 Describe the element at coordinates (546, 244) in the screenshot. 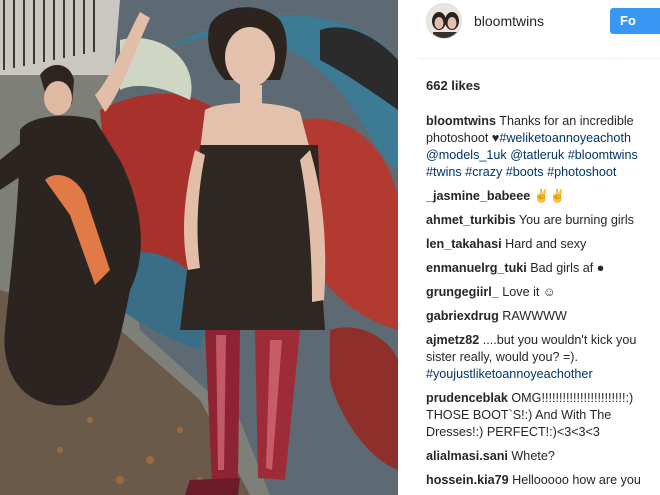

I see `comment-text: Hard and sexy` at that location.